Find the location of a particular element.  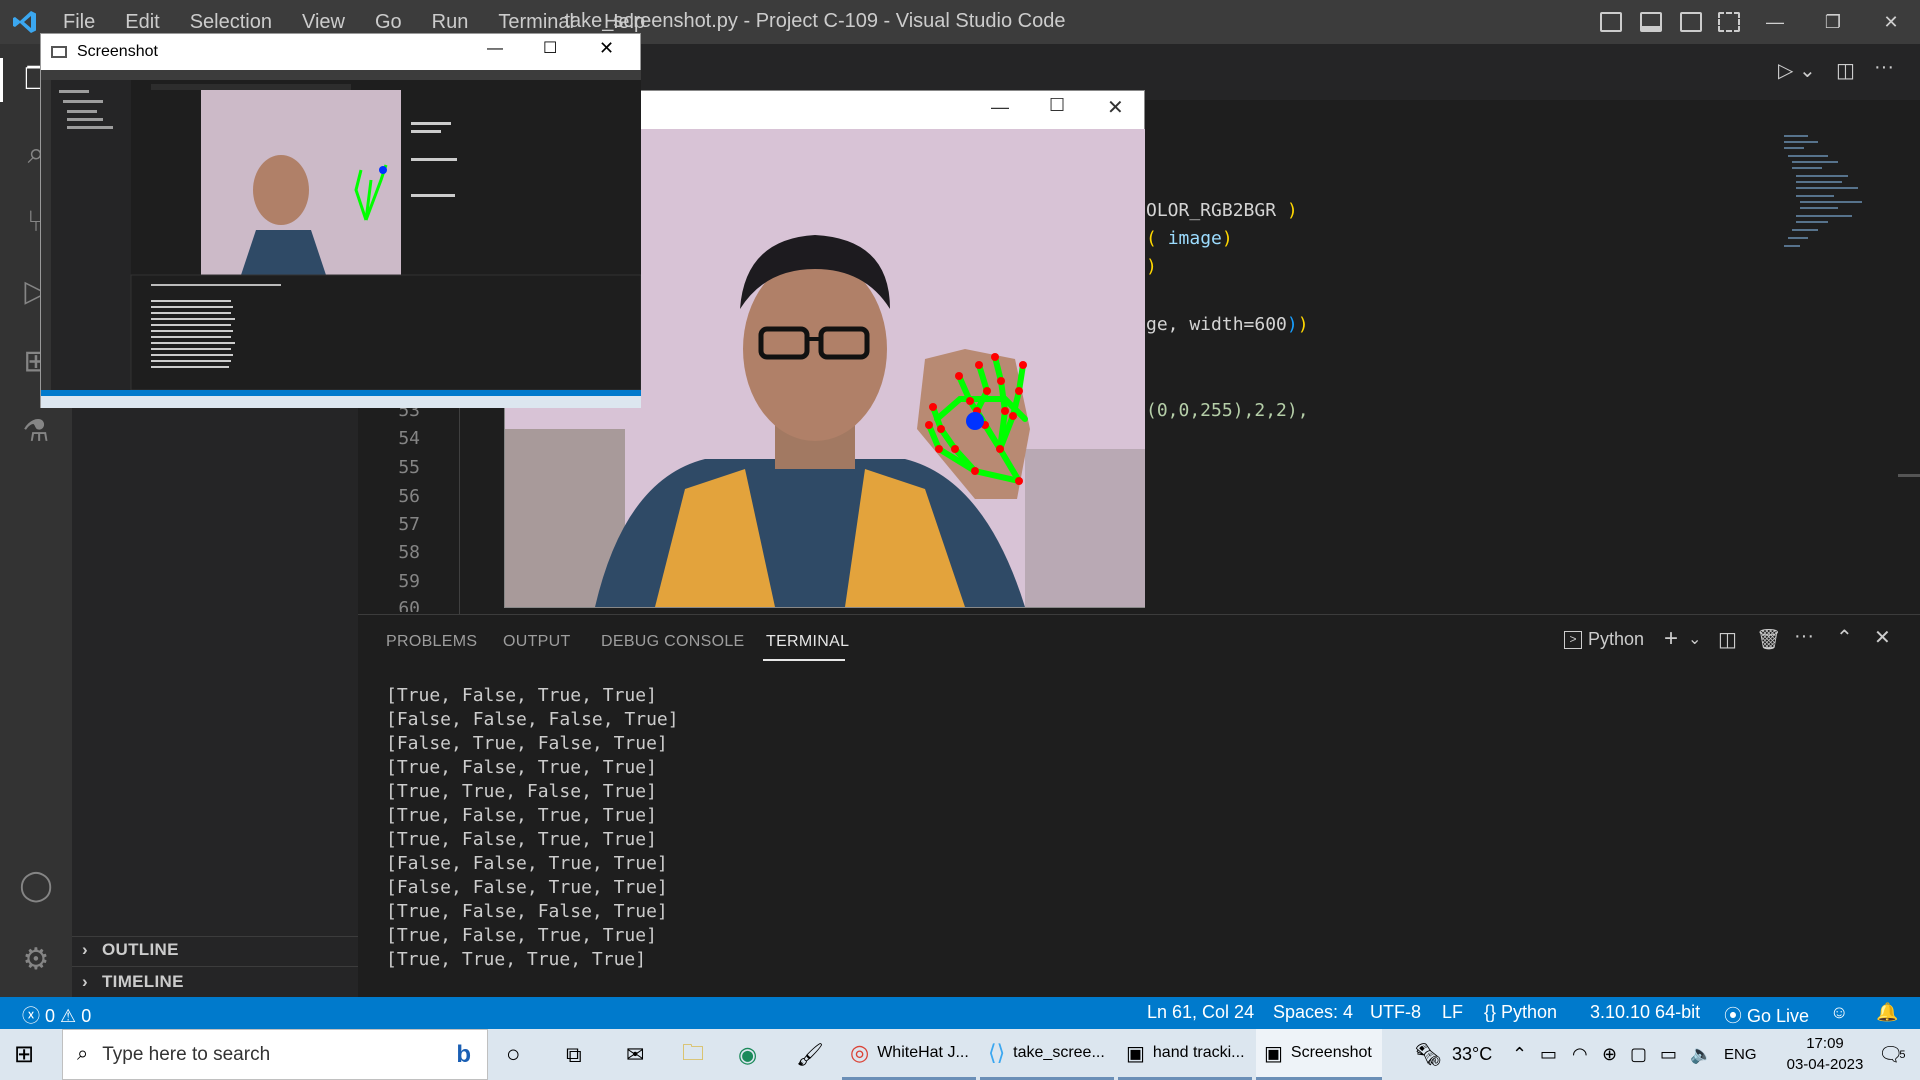

timeline-section: › TIMELINE is located at coordinates (133, 982).